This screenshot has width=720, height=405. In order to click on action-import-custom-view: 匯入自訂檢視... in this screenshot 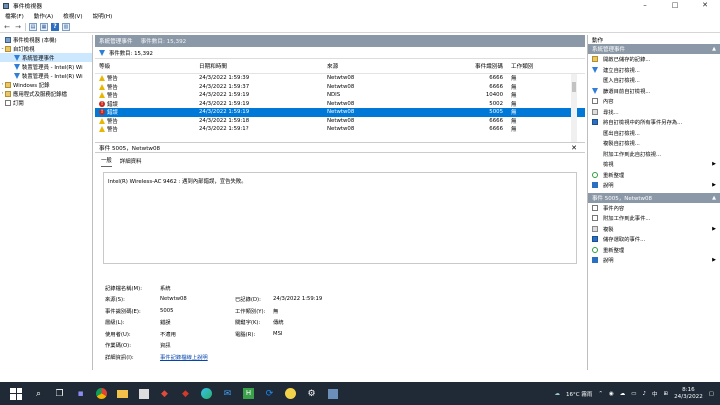, I will do `click(654, 80)`.